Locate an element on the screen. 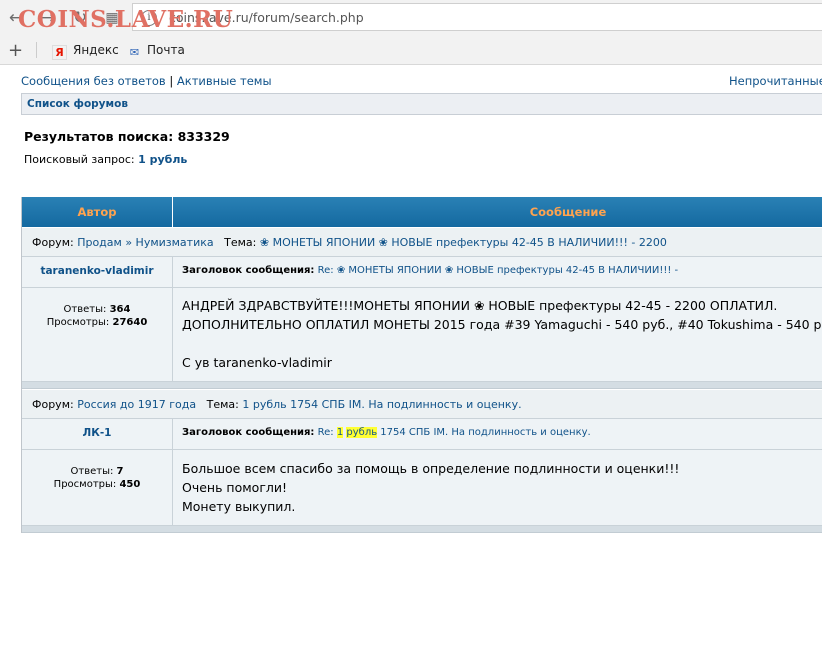 The height and width of the screenshot is (650, 822). message-line: Очень помогли! is located at coordinates (235, 487).